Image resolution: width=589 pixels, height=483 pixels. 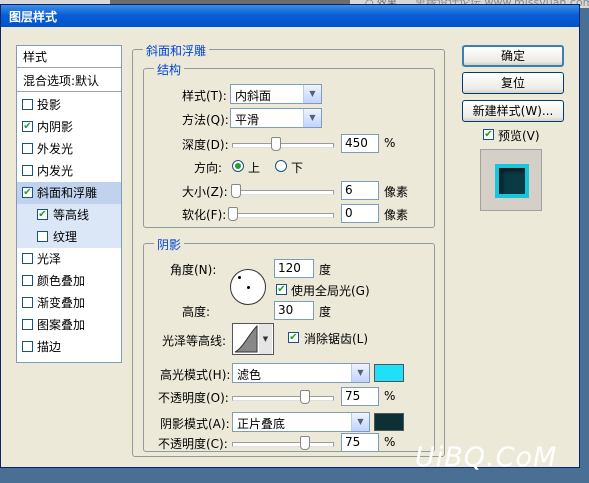 I want to click on style-item: 图案叠加, so click(x=69, y=325).